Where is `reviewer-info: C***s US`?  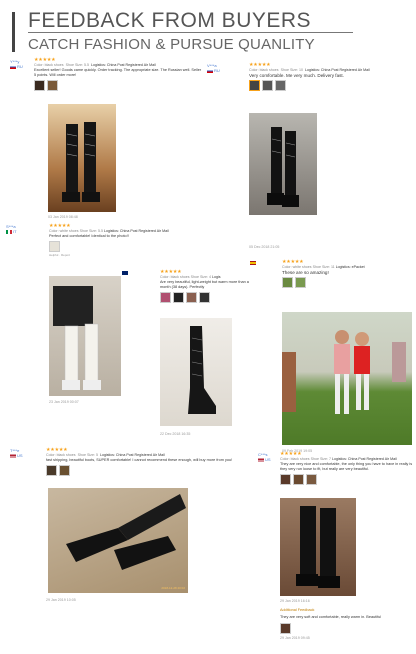 reviewer-info: C***s US is located at coordinates (264, 457).